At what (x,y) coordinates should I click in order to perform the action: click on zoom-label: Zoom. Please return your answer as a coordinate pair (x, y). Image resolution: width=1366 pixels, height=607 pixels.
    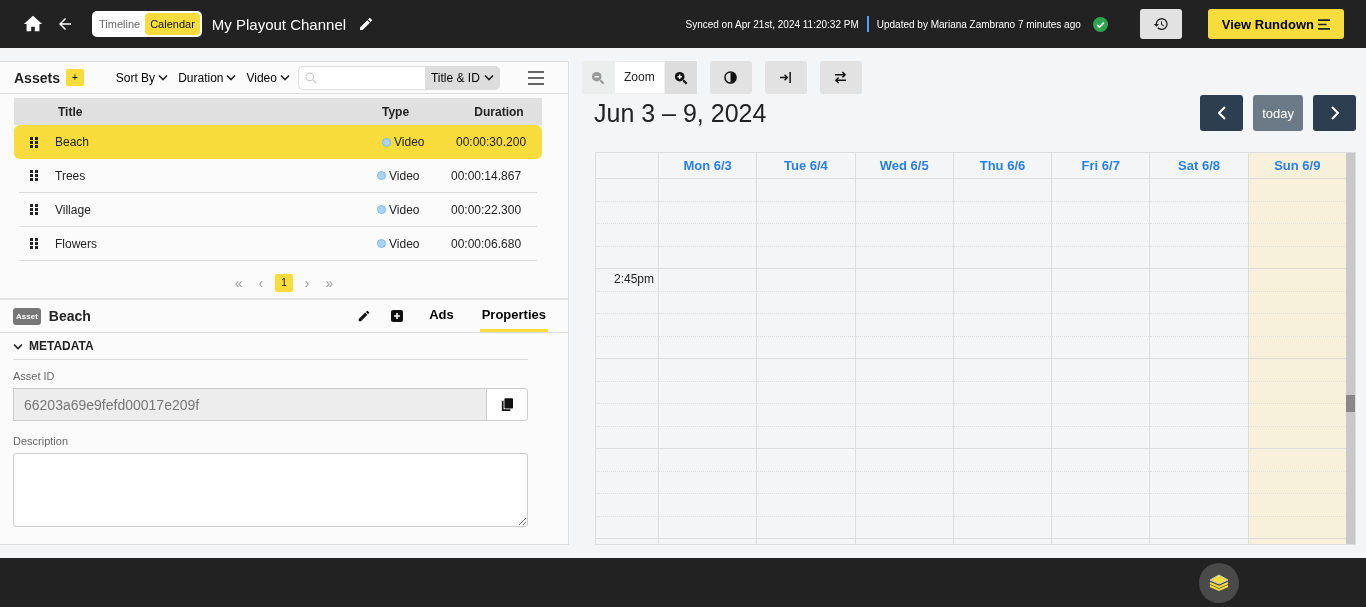
    Looking at the image, I should click on (639, 77).